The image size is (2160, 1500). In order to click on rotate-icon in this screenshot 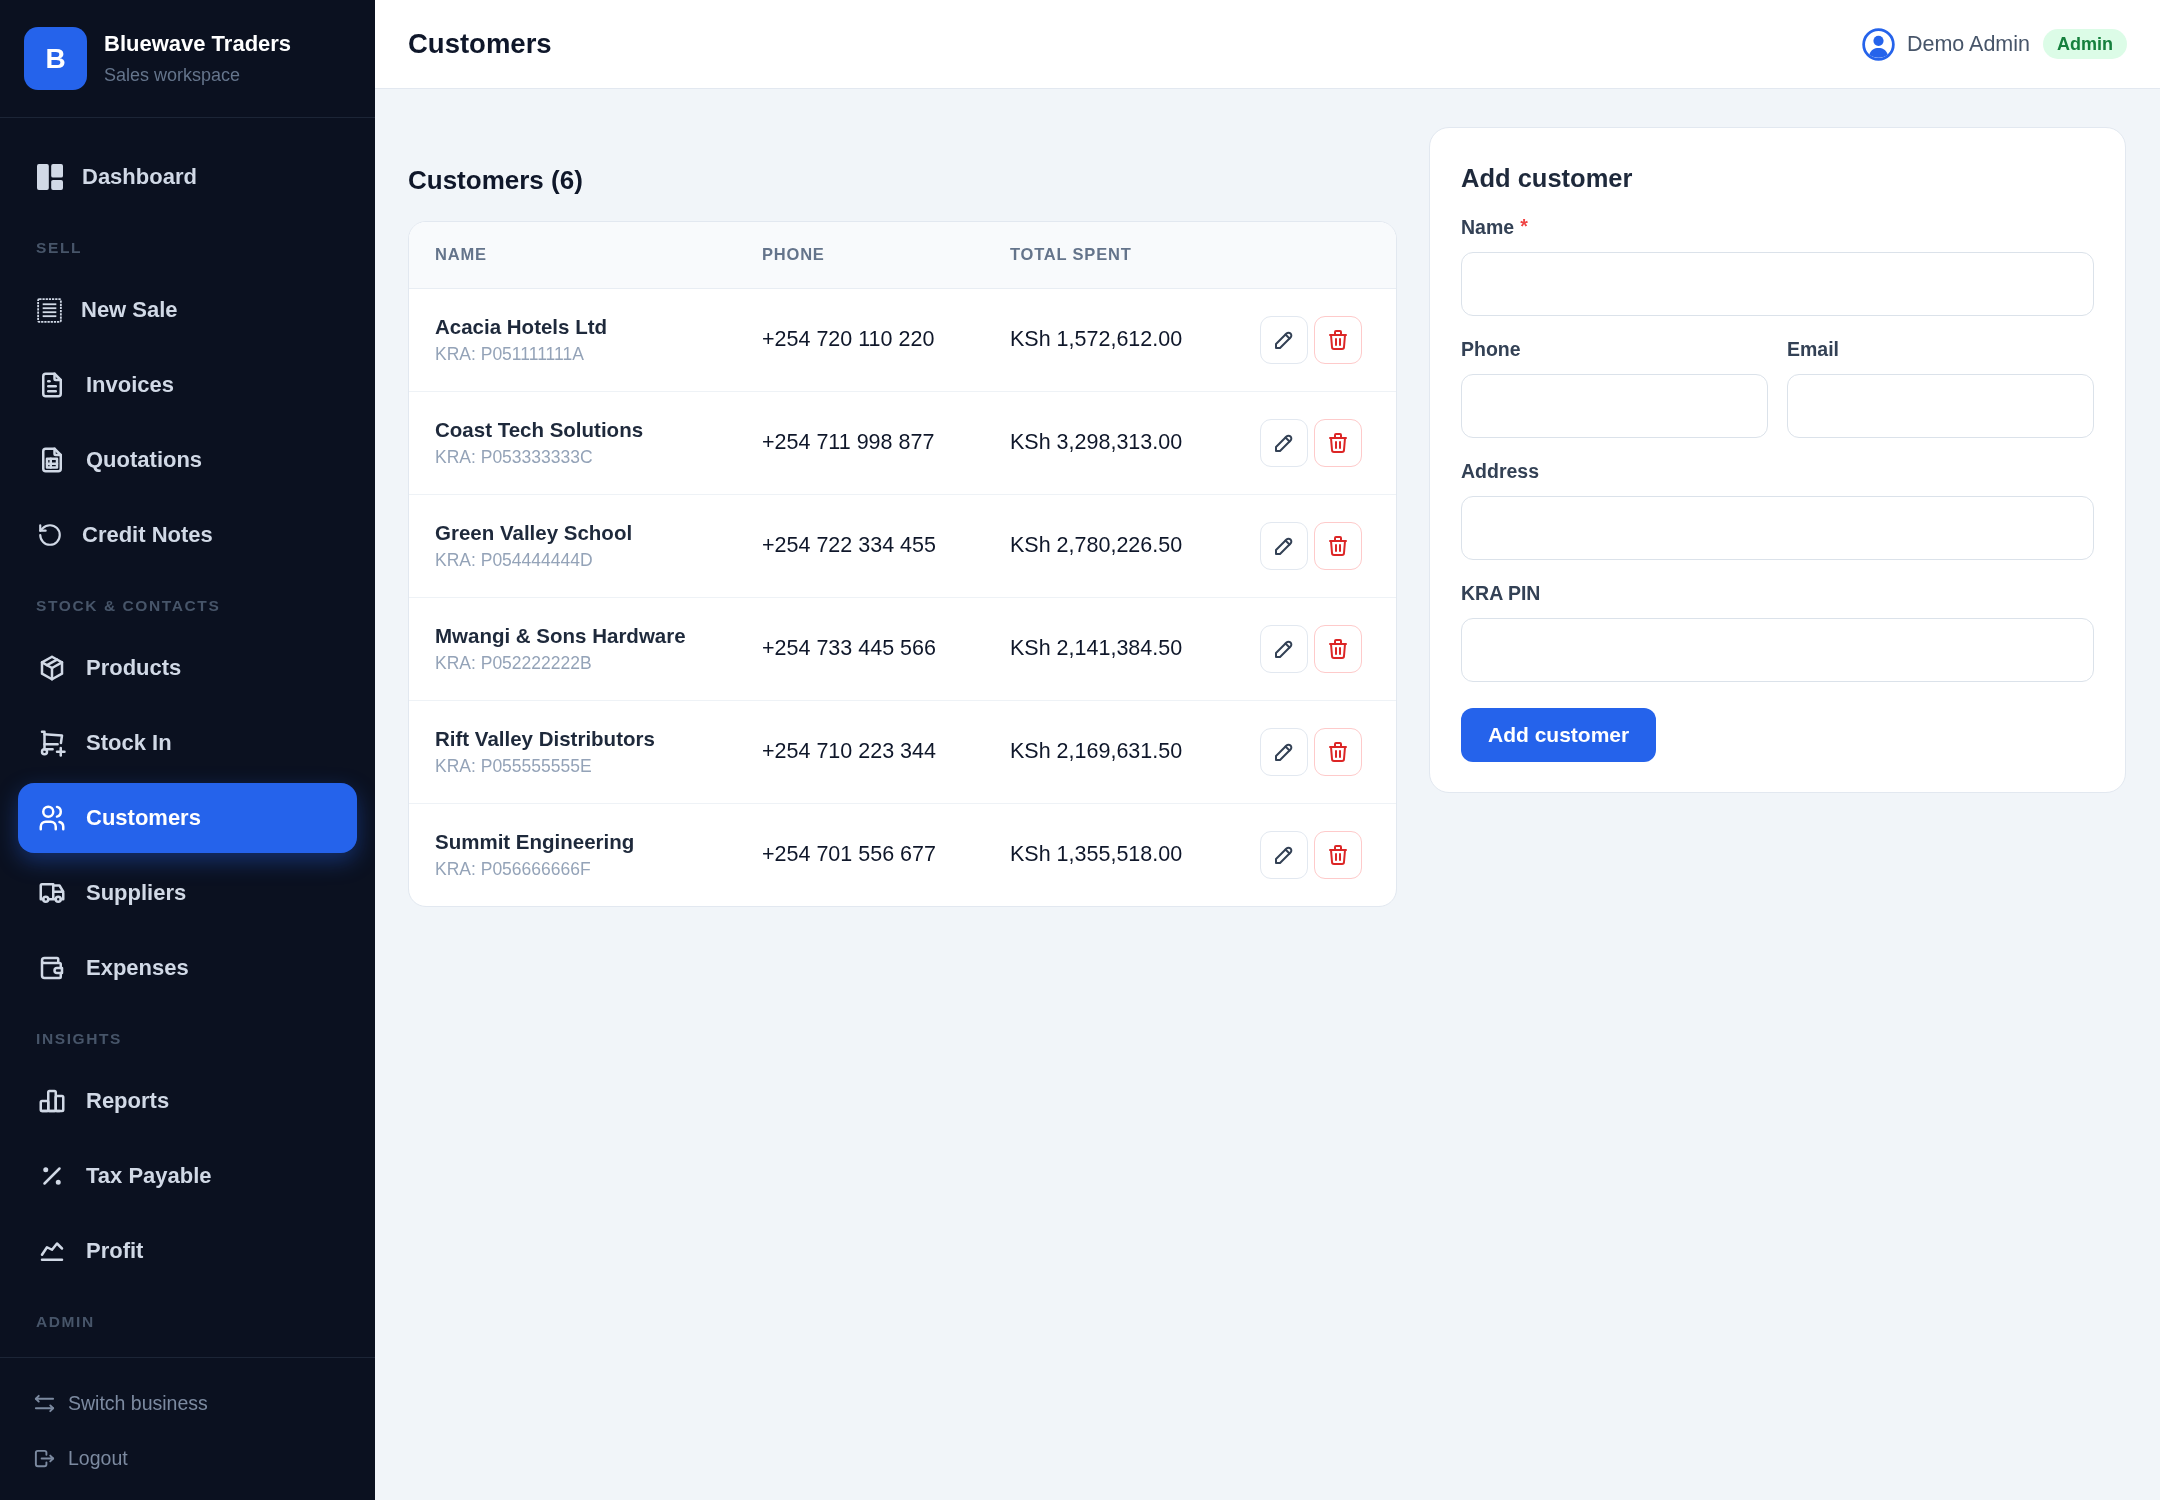, I will do `click(50, 535)`.